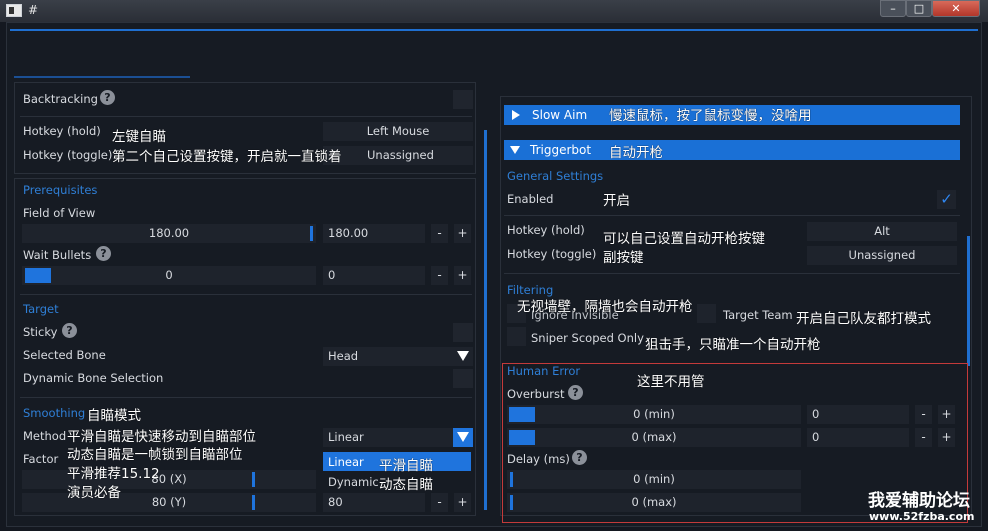 Image resolution: width=988 pixels, height=531 pixels. I want to click on note-slow-aim: 慢速鼠标，按了鼠标变慢，没啥用, so click(710, 116).